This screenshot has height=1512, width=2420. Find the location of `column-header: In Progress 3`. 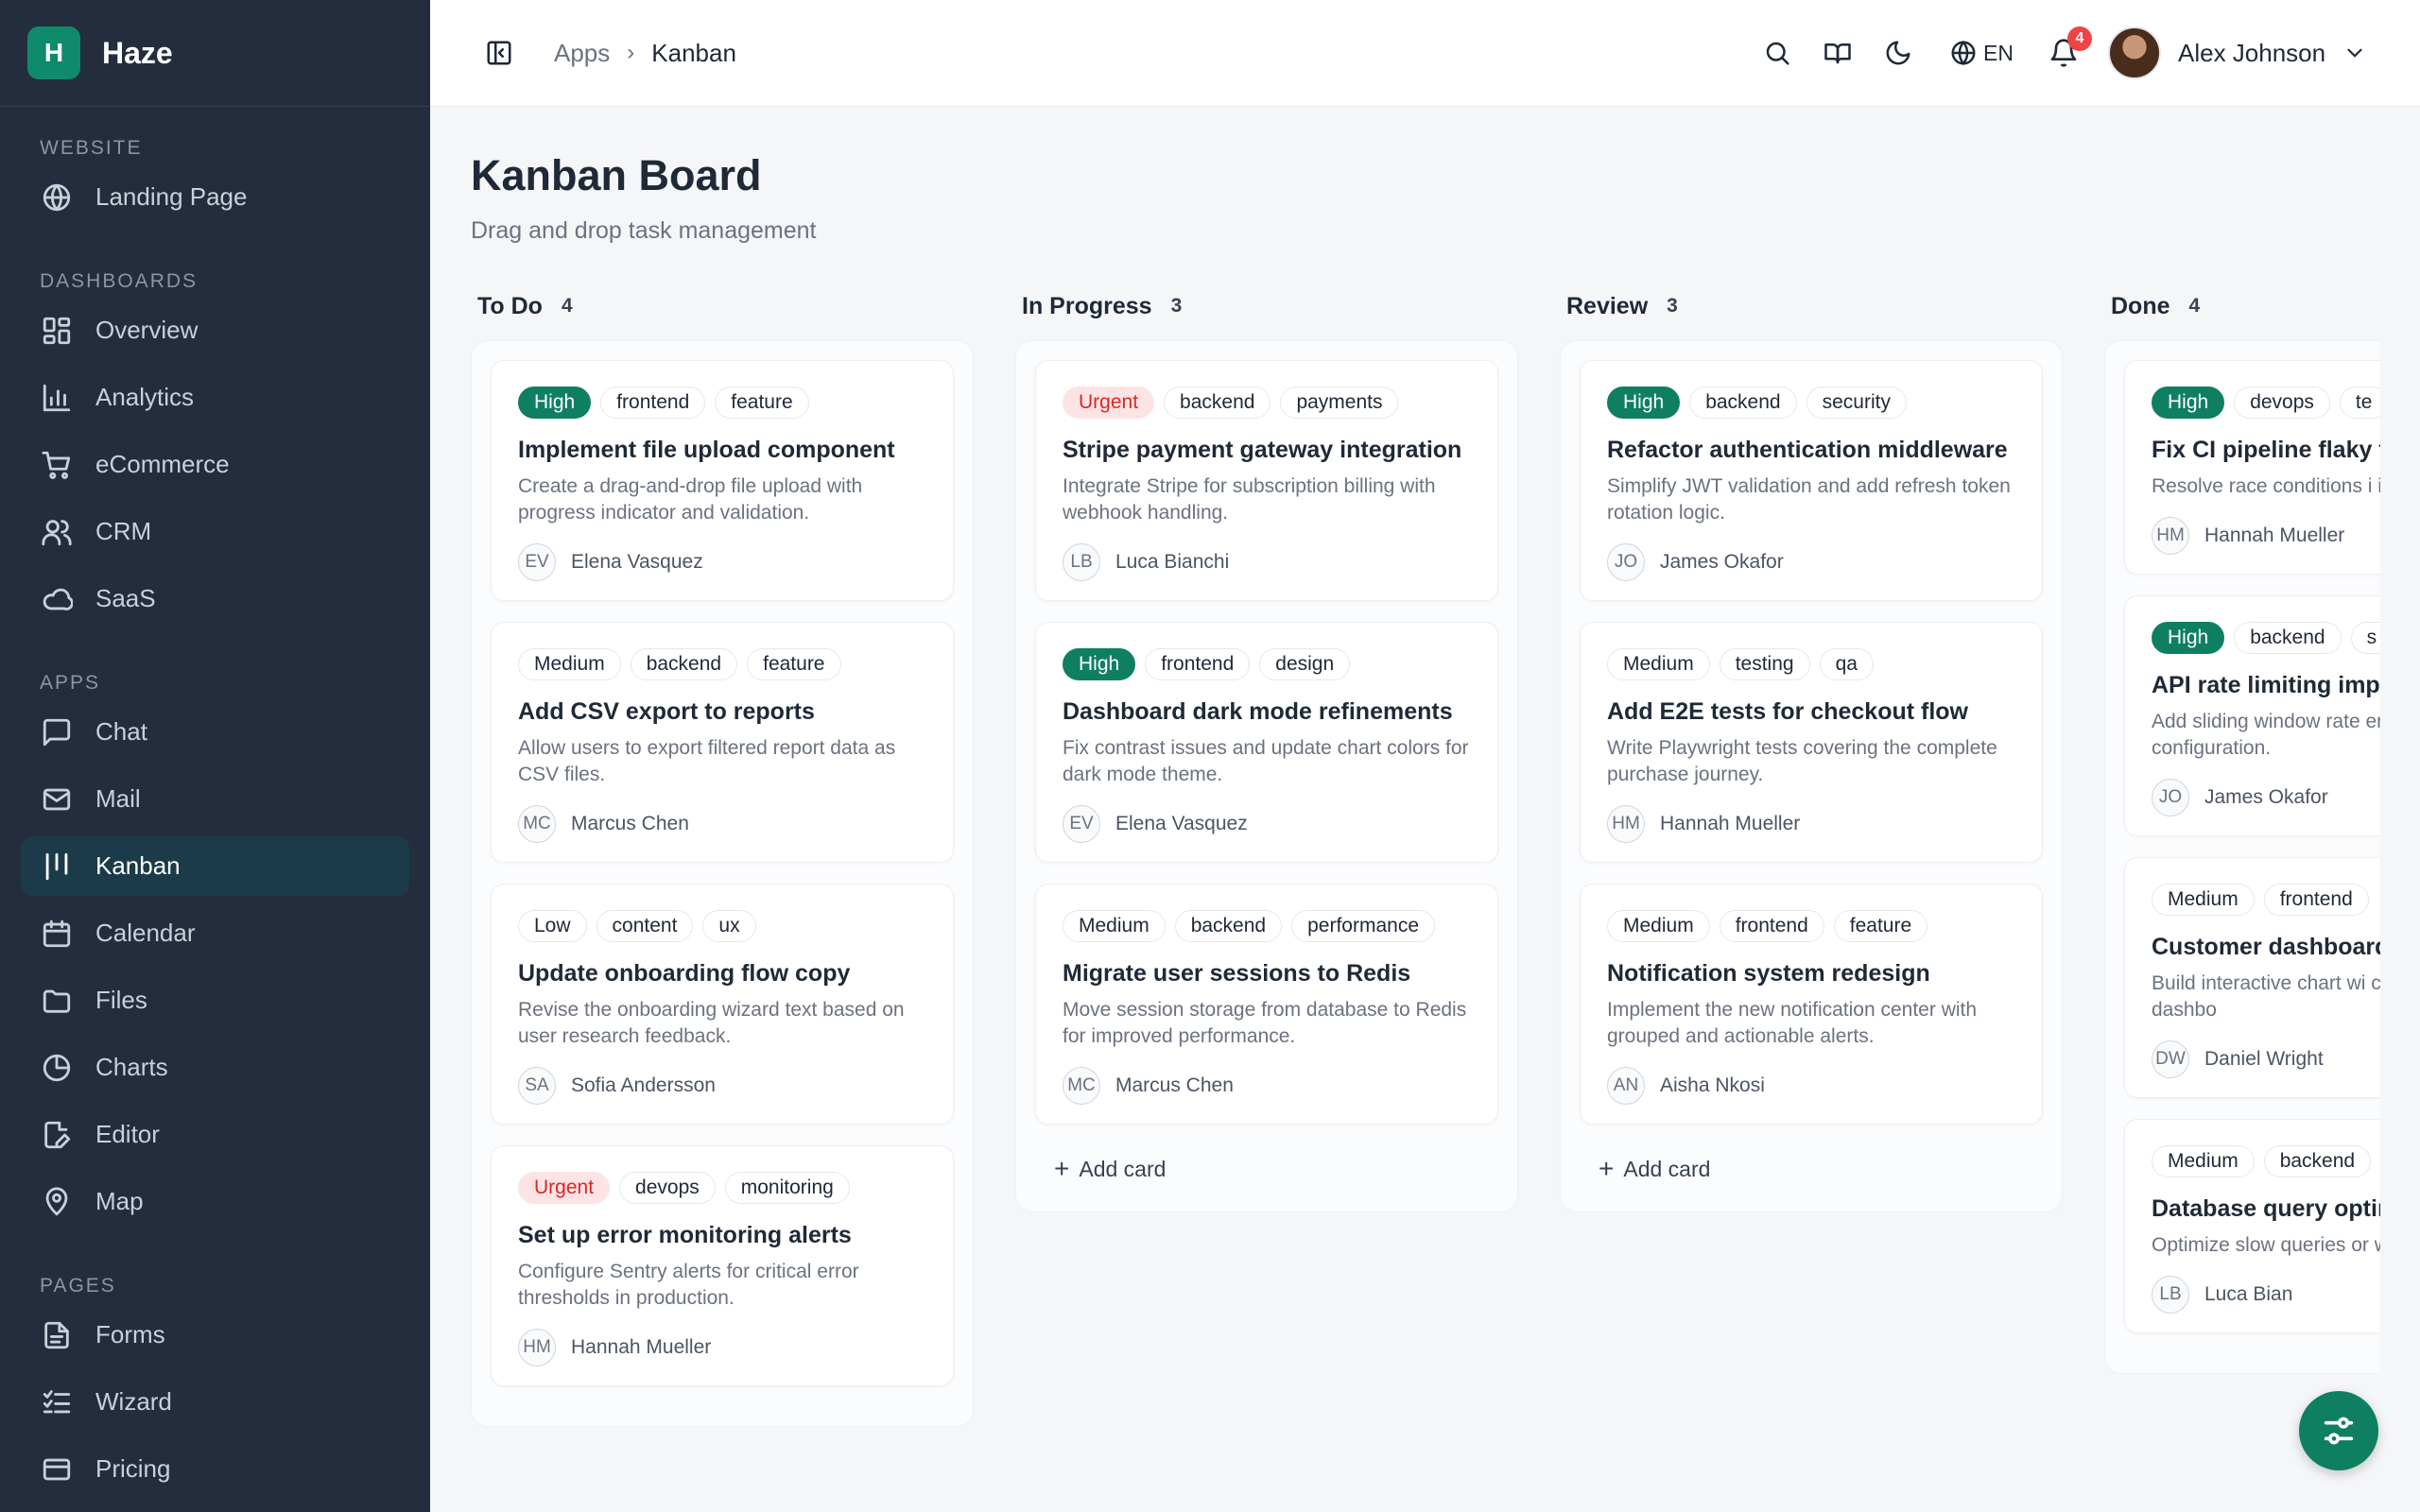

column-header: In Progress 3 is located at coordinates (1267, 306).